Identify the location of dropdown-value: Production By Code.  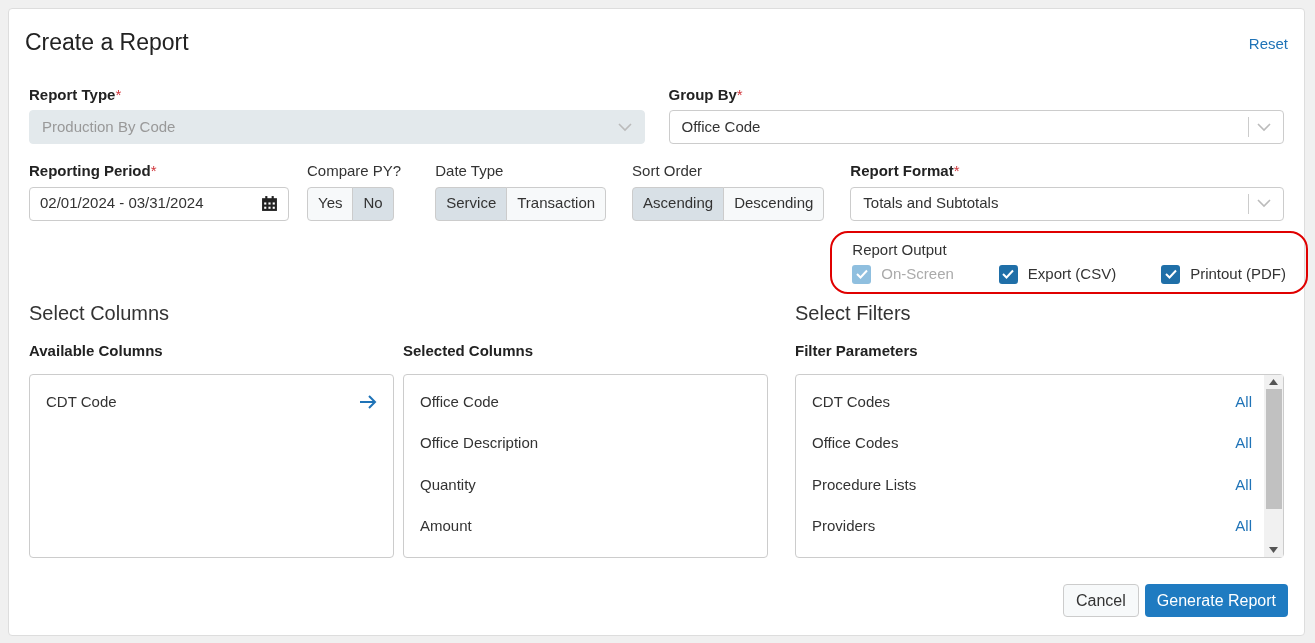
(109, 126).